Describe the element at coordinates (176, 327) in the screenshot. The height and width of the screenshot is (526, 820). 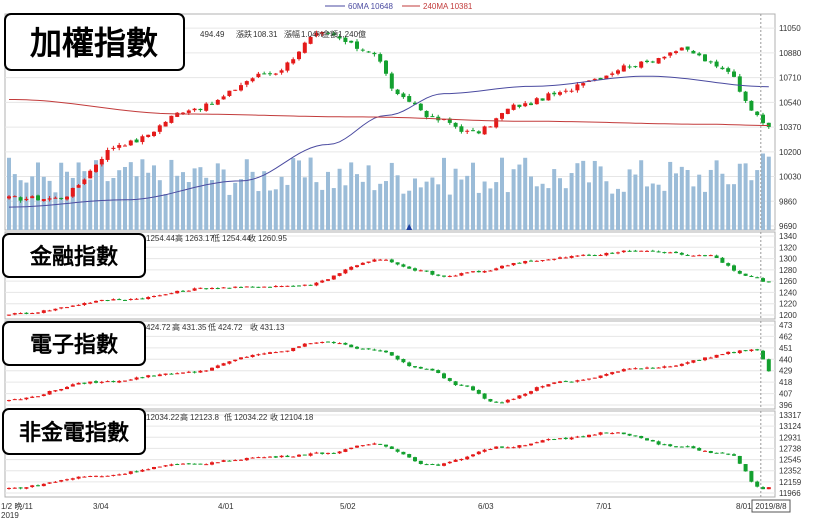
I see `electronics-high-label: 高` at that location.